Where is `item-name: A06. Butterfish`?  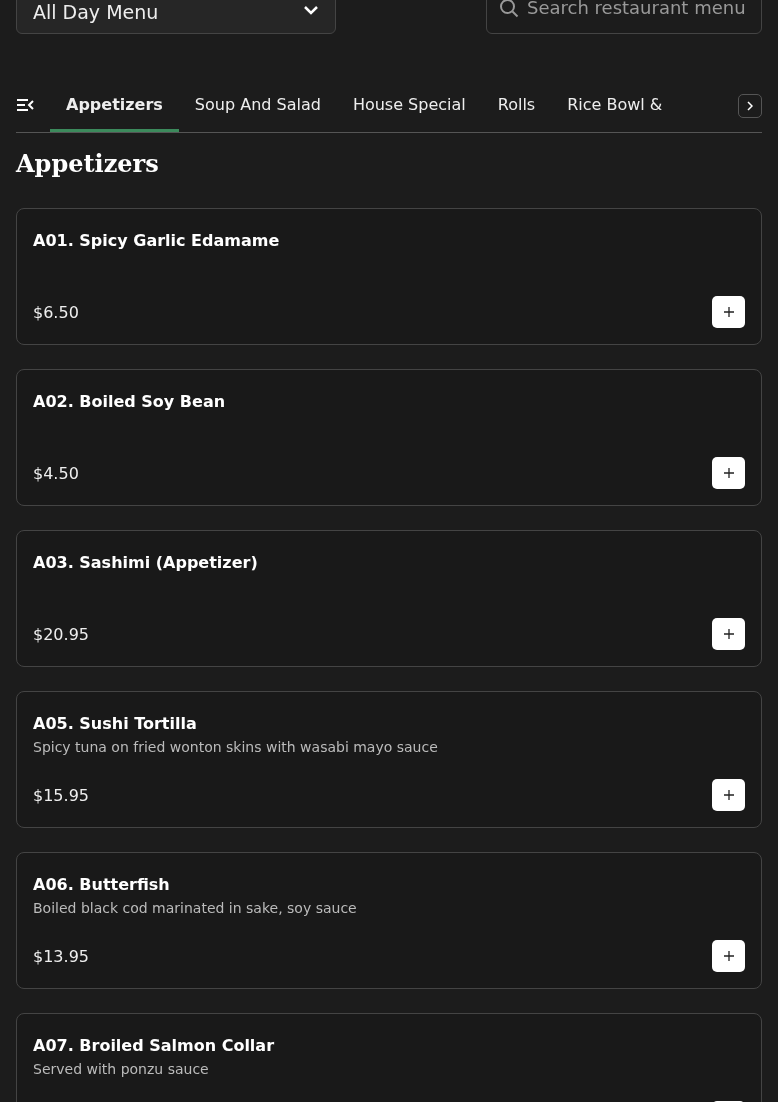
item-name: A06. Butterfish is located at coordinates (102, 884).